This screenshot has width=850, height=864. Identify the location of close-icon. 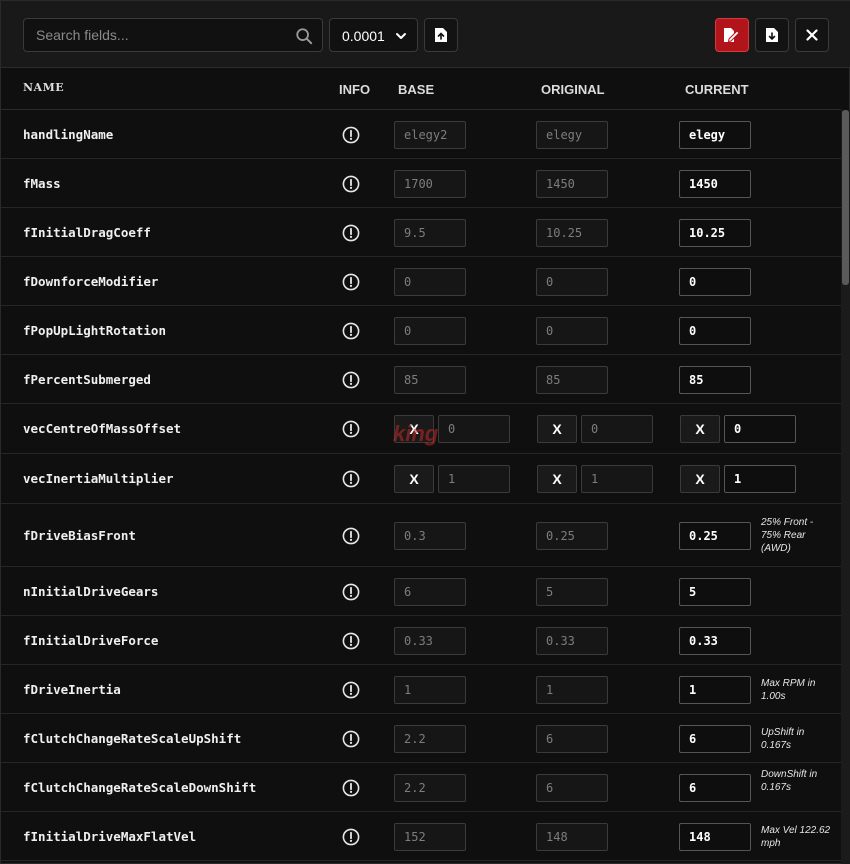
(812, 35).